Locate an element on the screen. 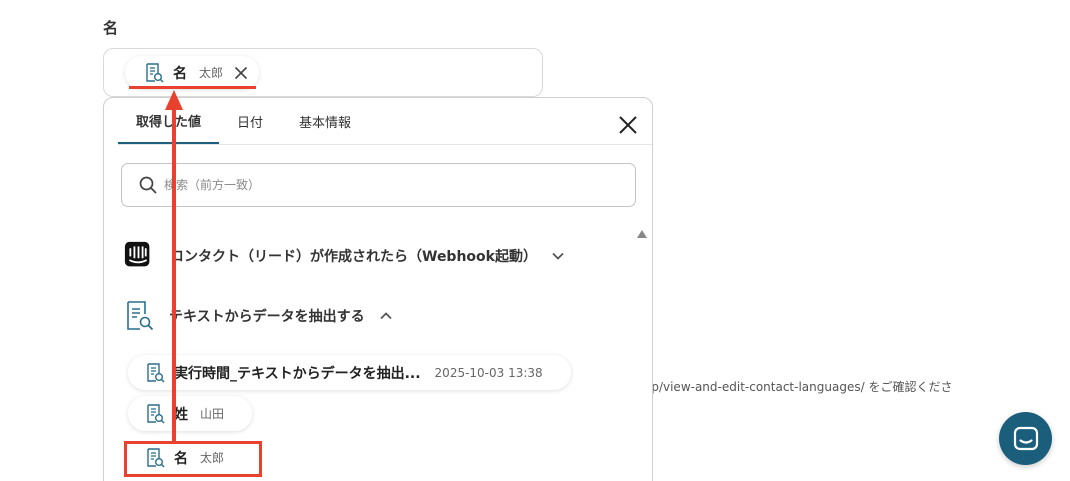 This screenshot has height=481, width=1070. selected-value-chip: 名 太郎 is located at coordinates (192, 72).